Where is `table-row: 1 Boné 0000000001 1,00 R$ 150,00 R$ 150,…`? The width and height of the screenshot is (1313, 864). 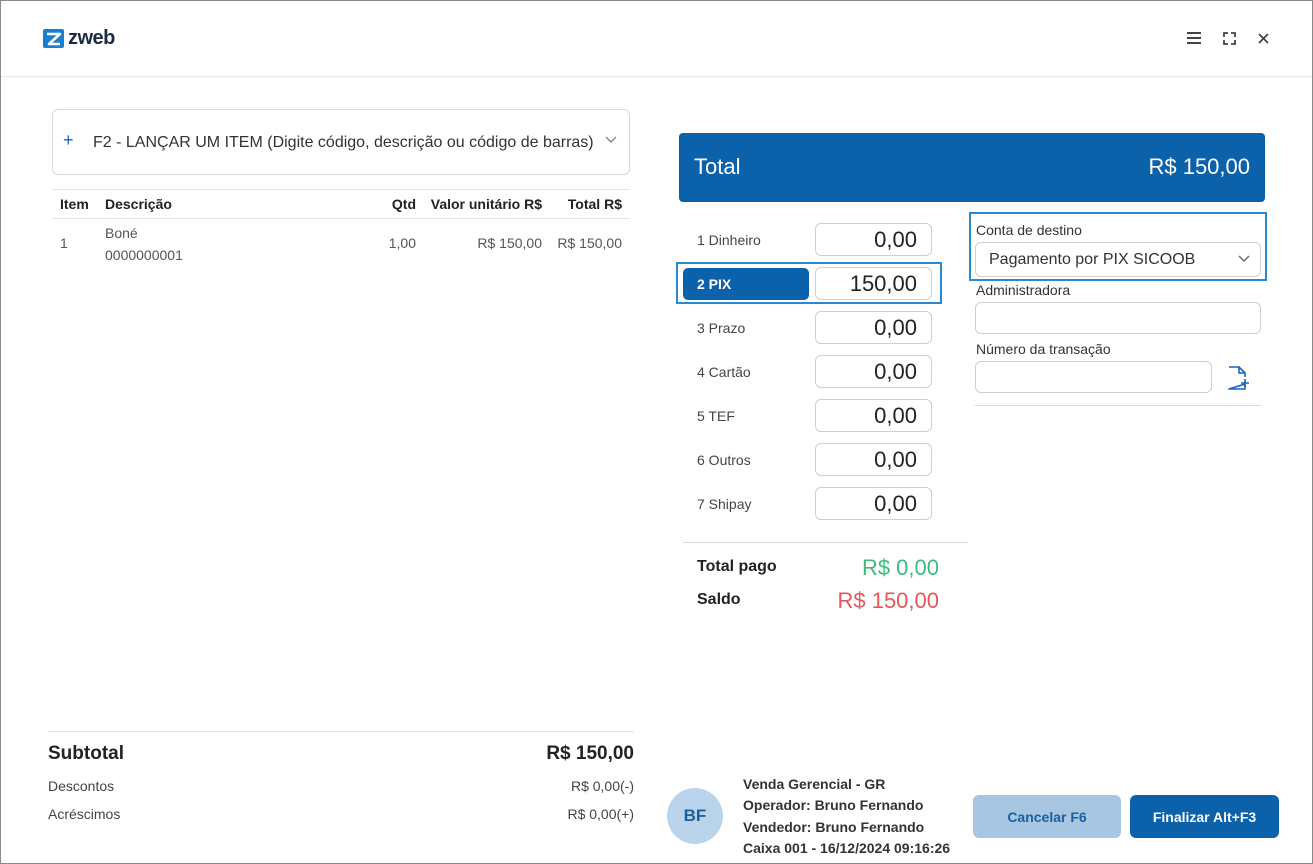 table-row: 1 Boné 0000000001 1,00 R$ 150,00 R$ 150,… is located at coordinates (341, 244).